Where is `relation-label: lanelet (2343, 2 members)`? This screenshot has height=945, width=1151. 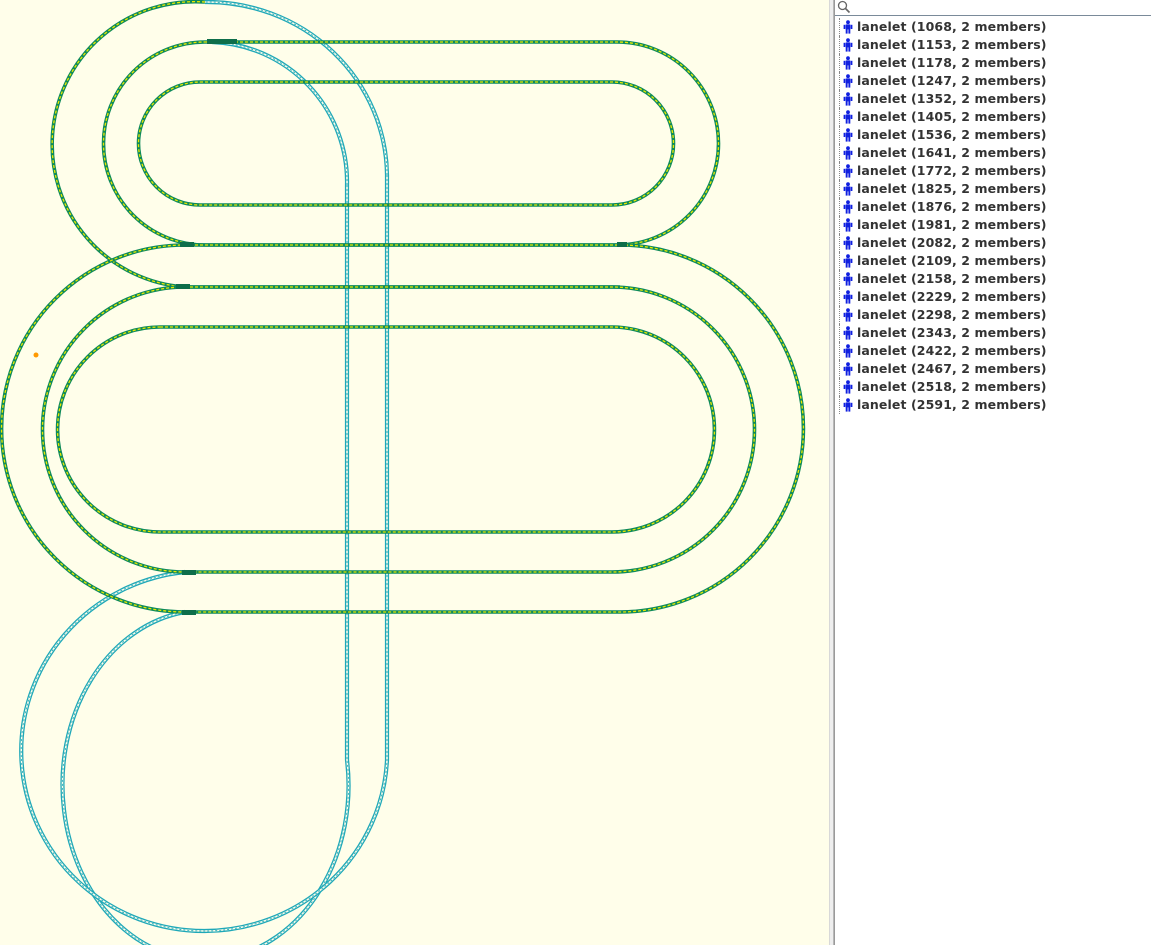 relation-label: lanelet (2343, 2 members) is located at coordinates (952, 332).